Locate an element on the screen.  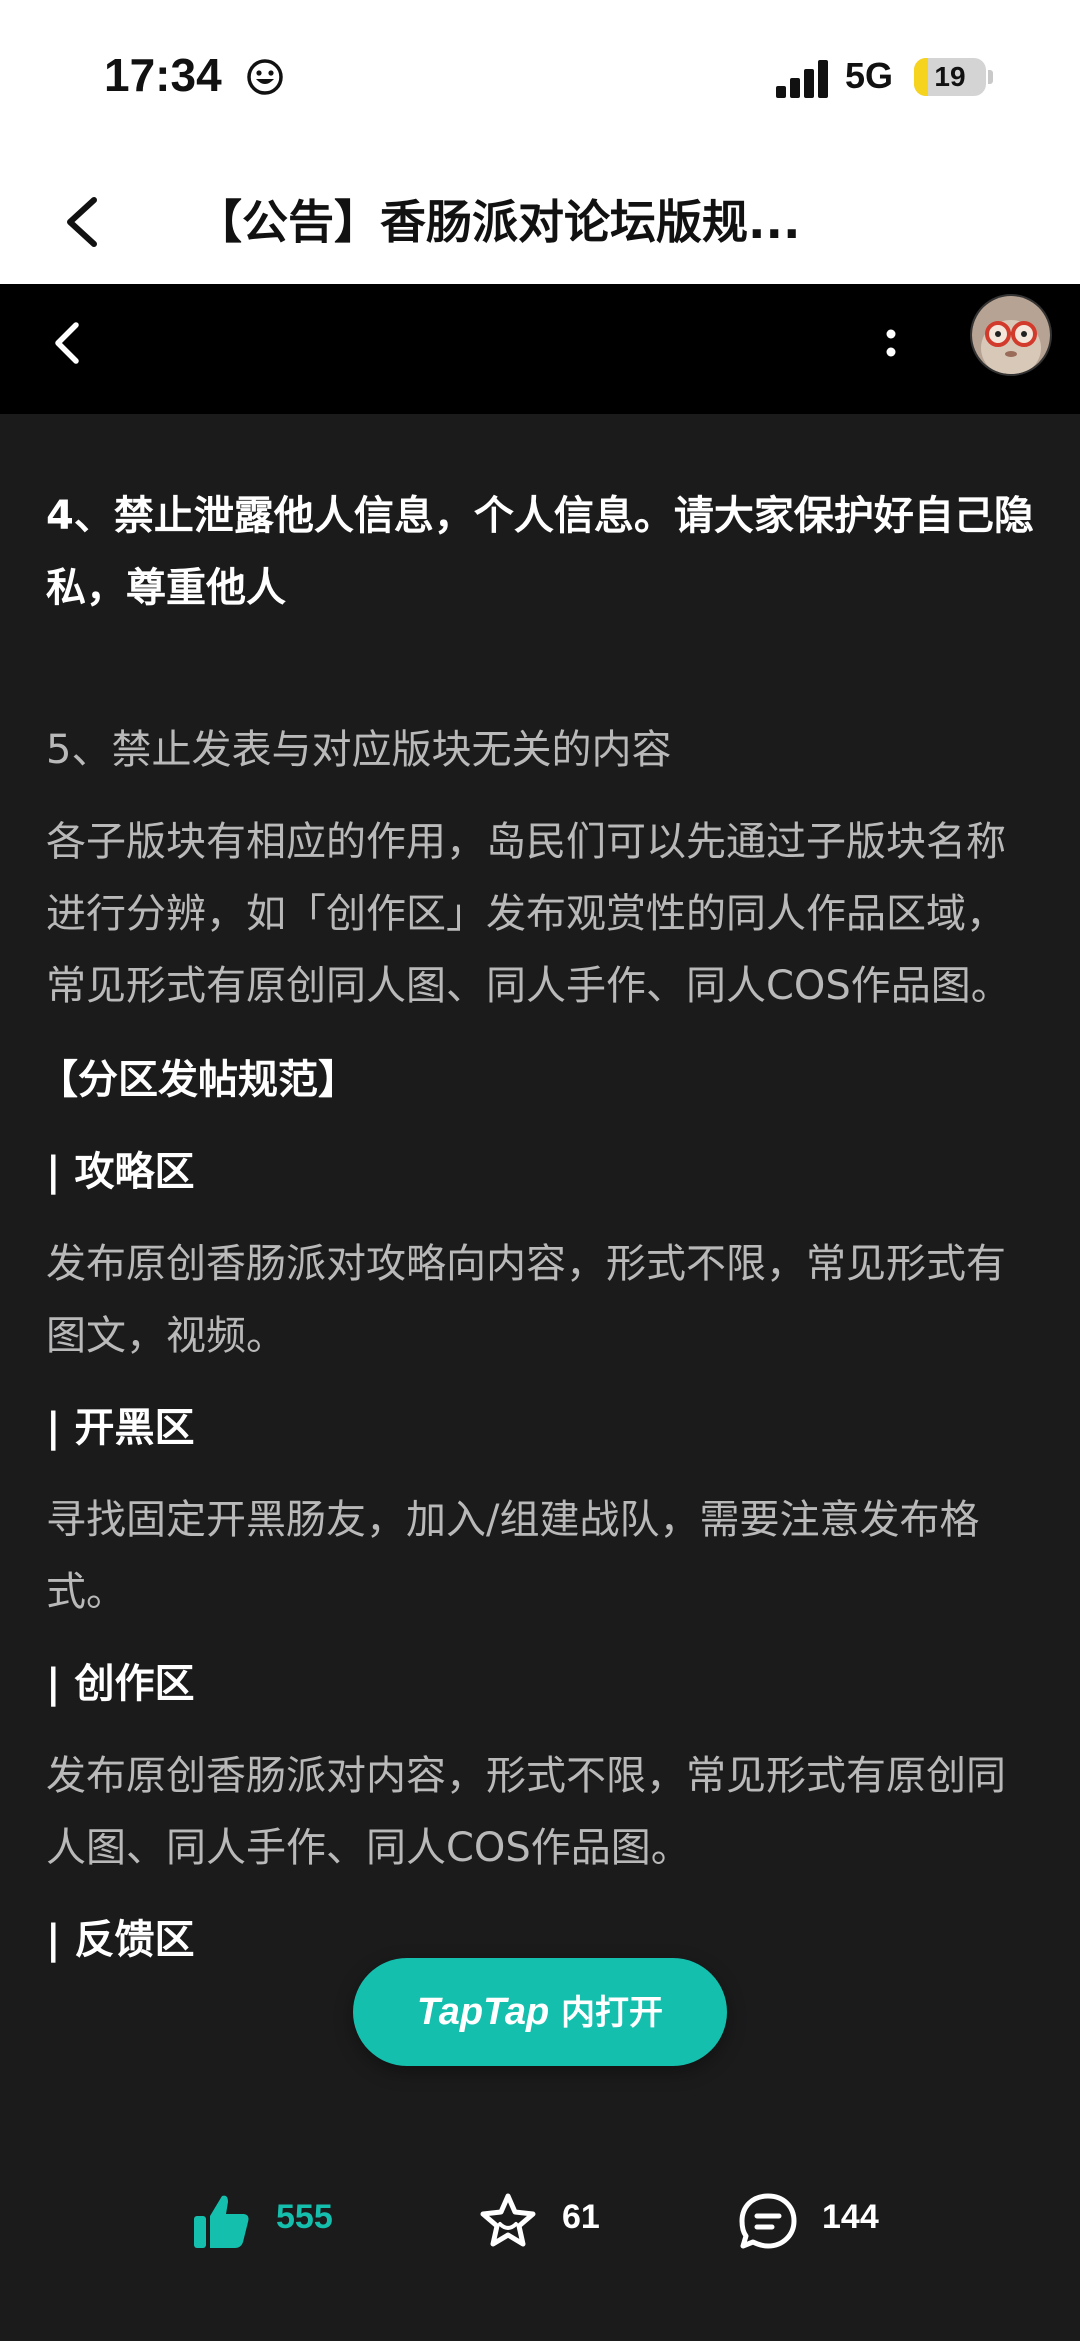
rule-5-title: 5、禁止发表与对应版块无关的内容 is located at coordinates (359, 750).